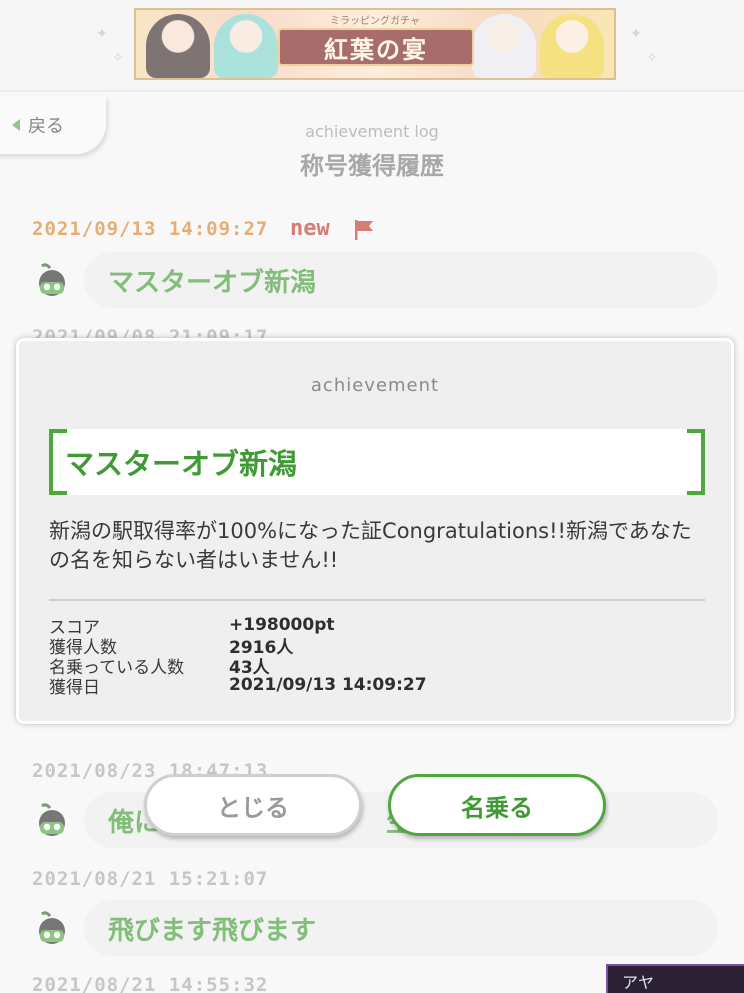  I want to click on achievement-title-box: マスターオブ新潟, so click(377, 462).